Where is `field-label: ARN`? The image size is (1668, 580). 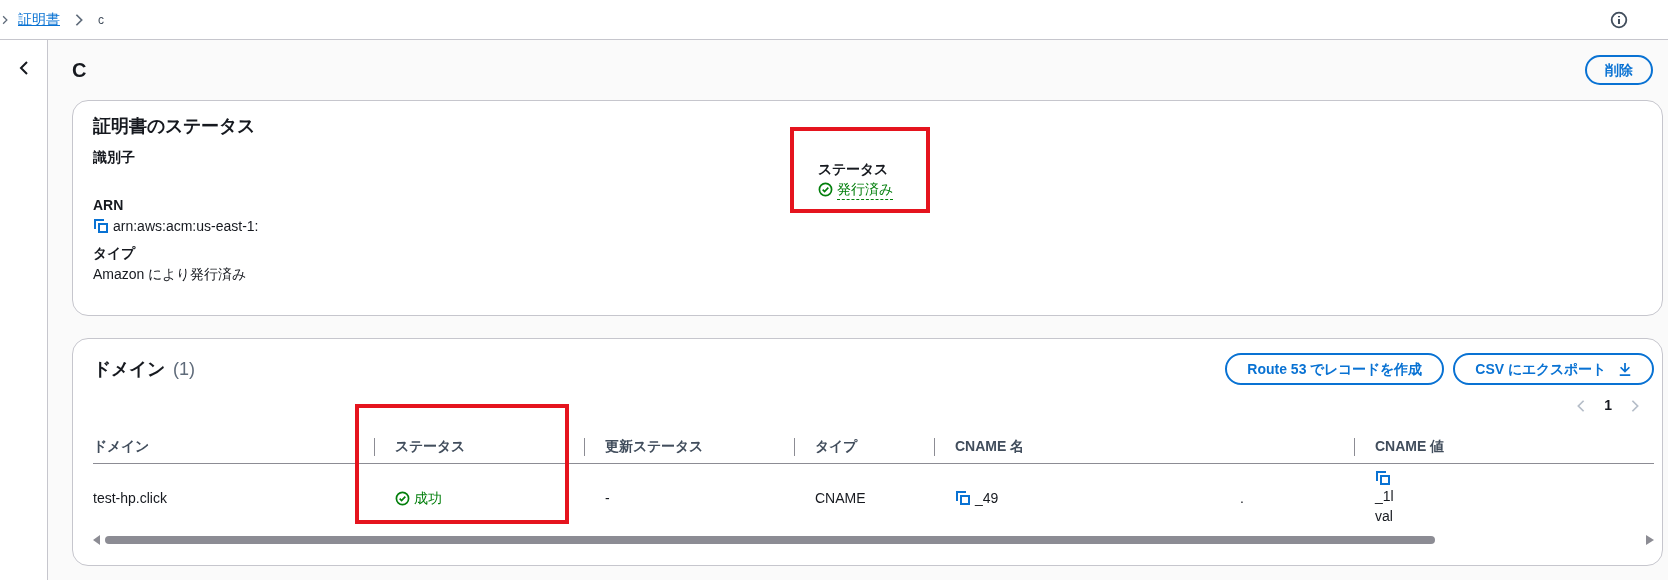 field-label: ARN is located at coordinates (109, 205).